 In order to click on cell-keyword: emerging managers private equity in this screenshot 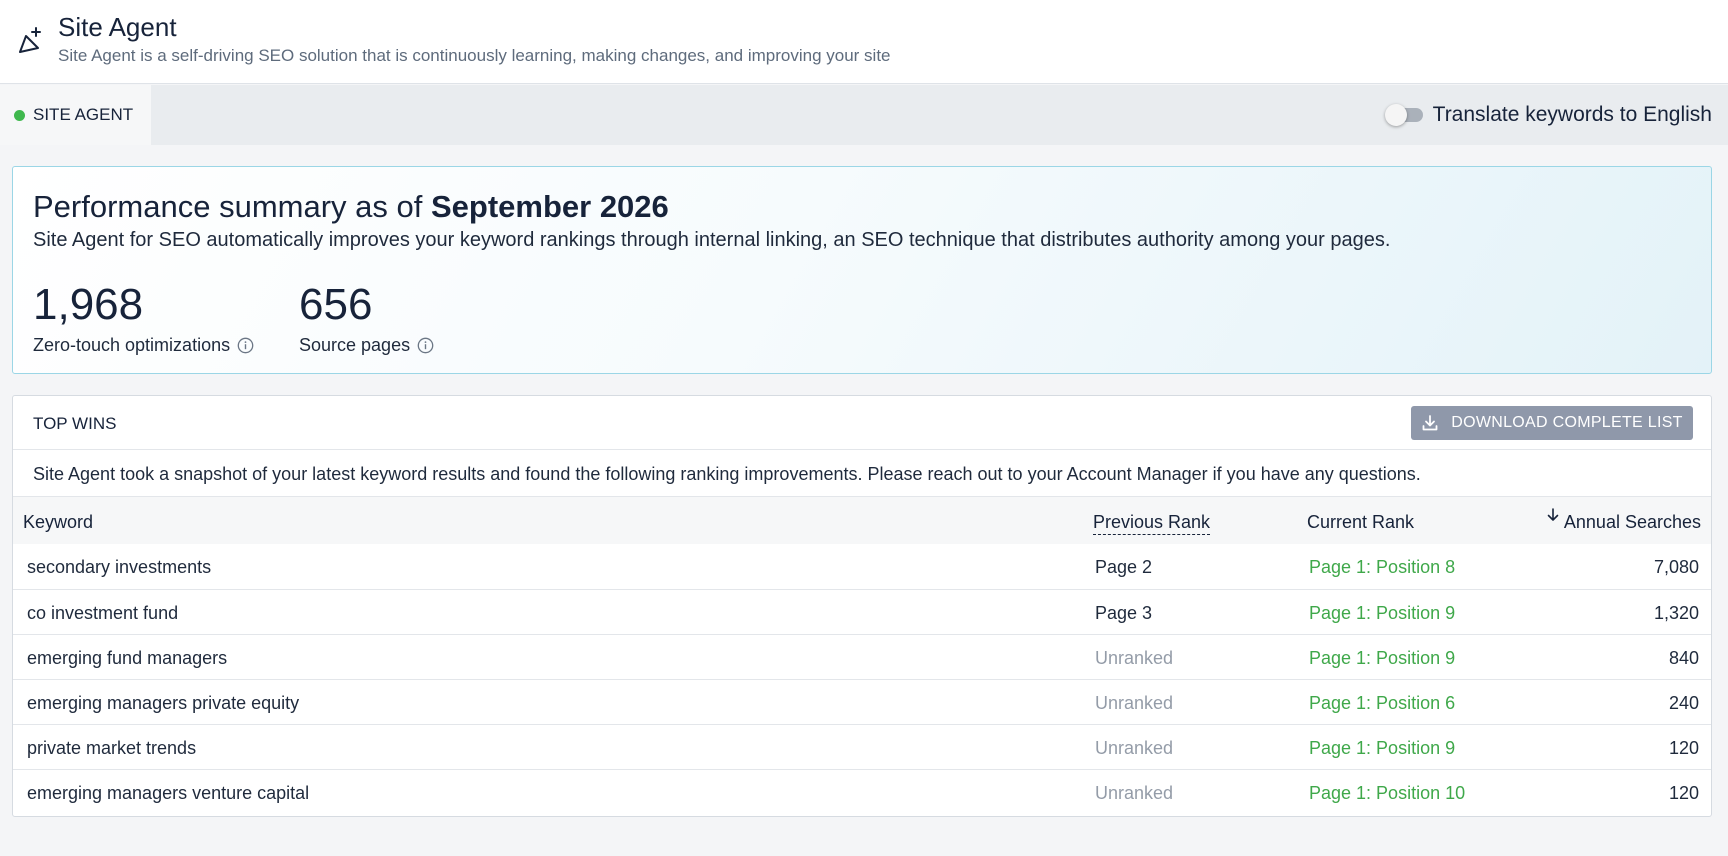, I will do `click(163, 703)`.